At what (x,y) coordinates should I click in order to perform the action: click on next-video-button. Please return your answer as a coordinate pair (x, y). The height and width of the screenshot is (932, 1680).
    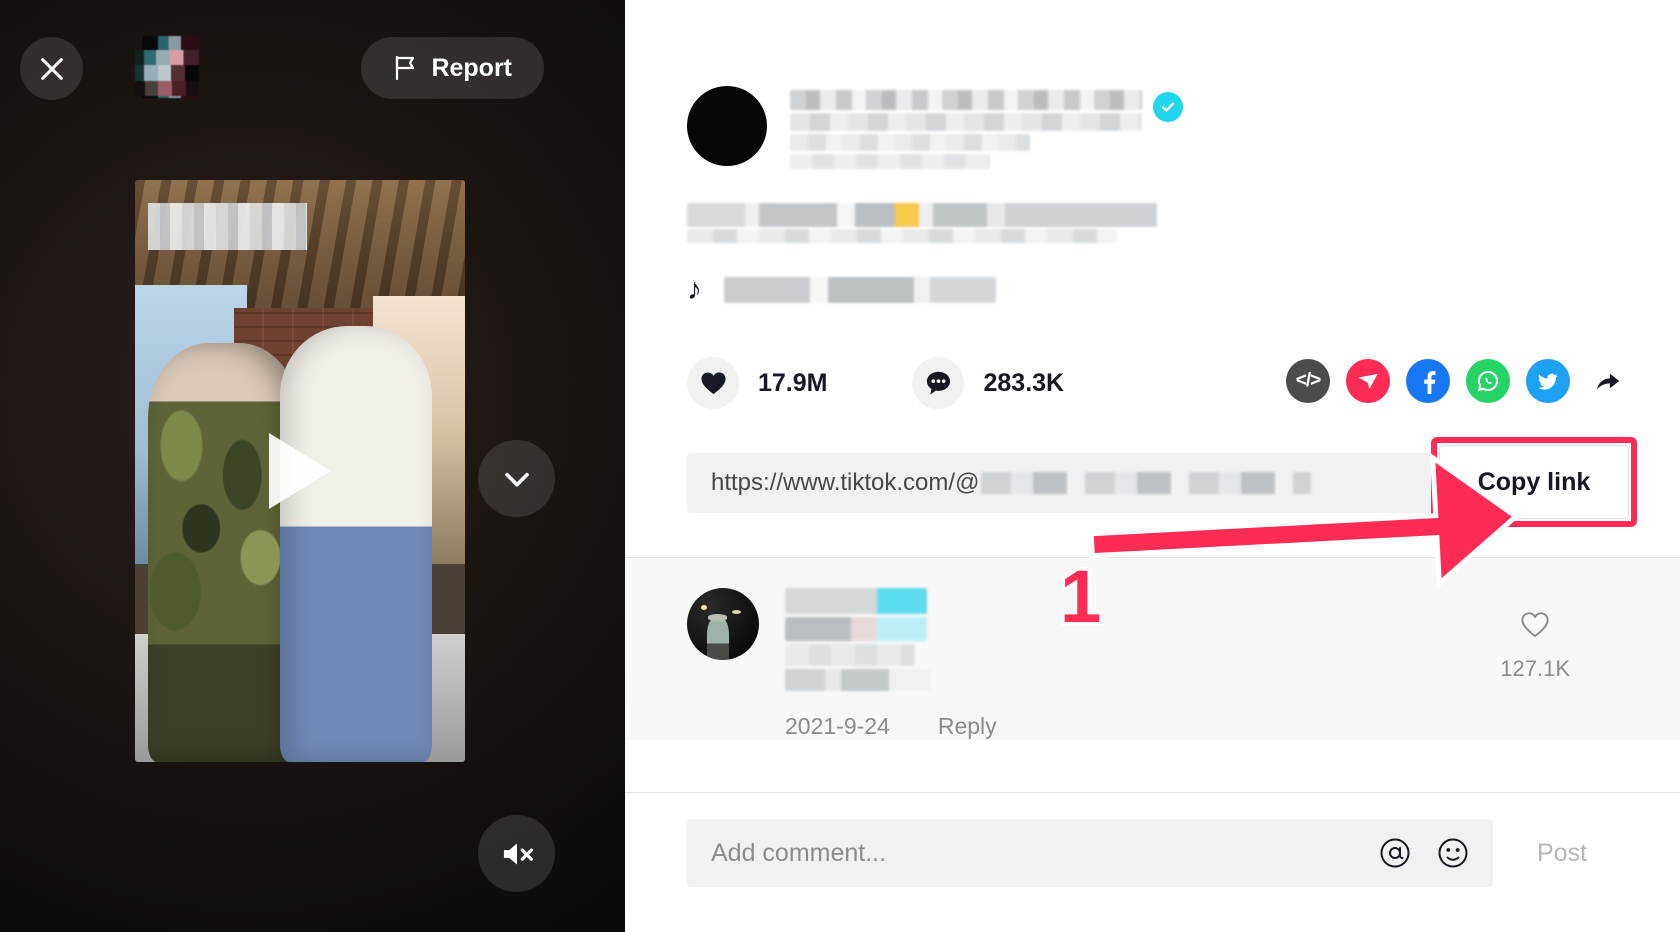
    Looking at the image, I should click on (516, 478).